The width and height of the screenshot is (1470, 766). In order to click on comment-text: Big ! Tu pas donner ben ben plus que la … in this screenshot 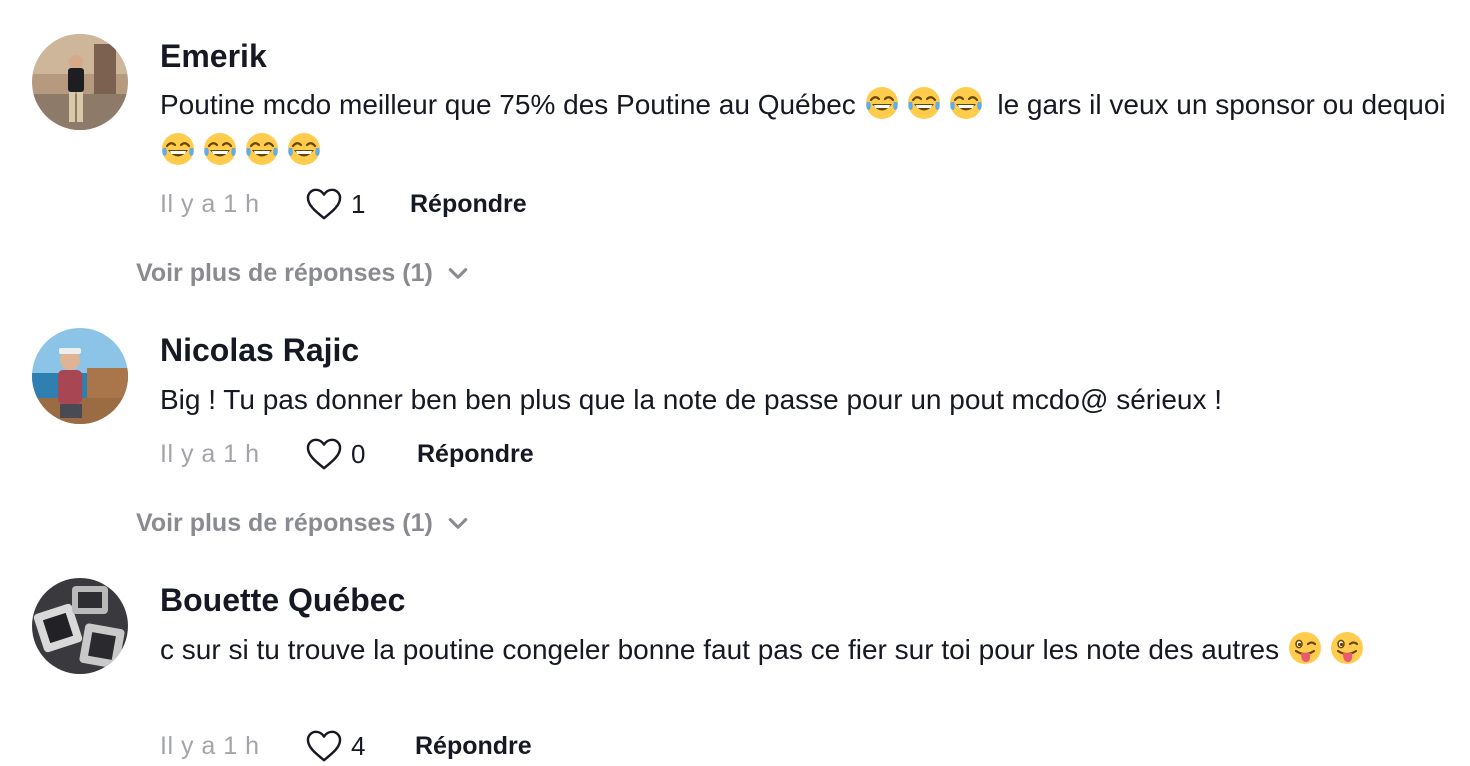, I will do `click(691, 399)`.